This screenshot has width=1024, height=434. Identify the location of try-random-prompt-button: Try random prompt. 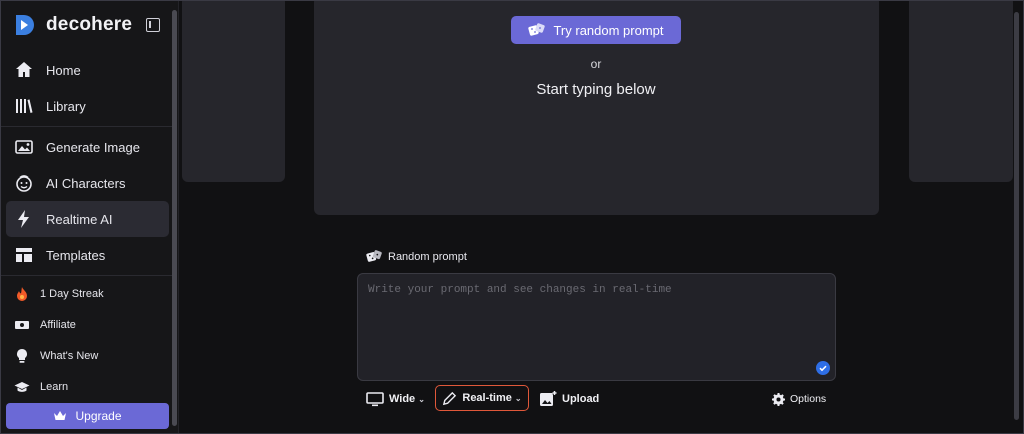
(596, 30).